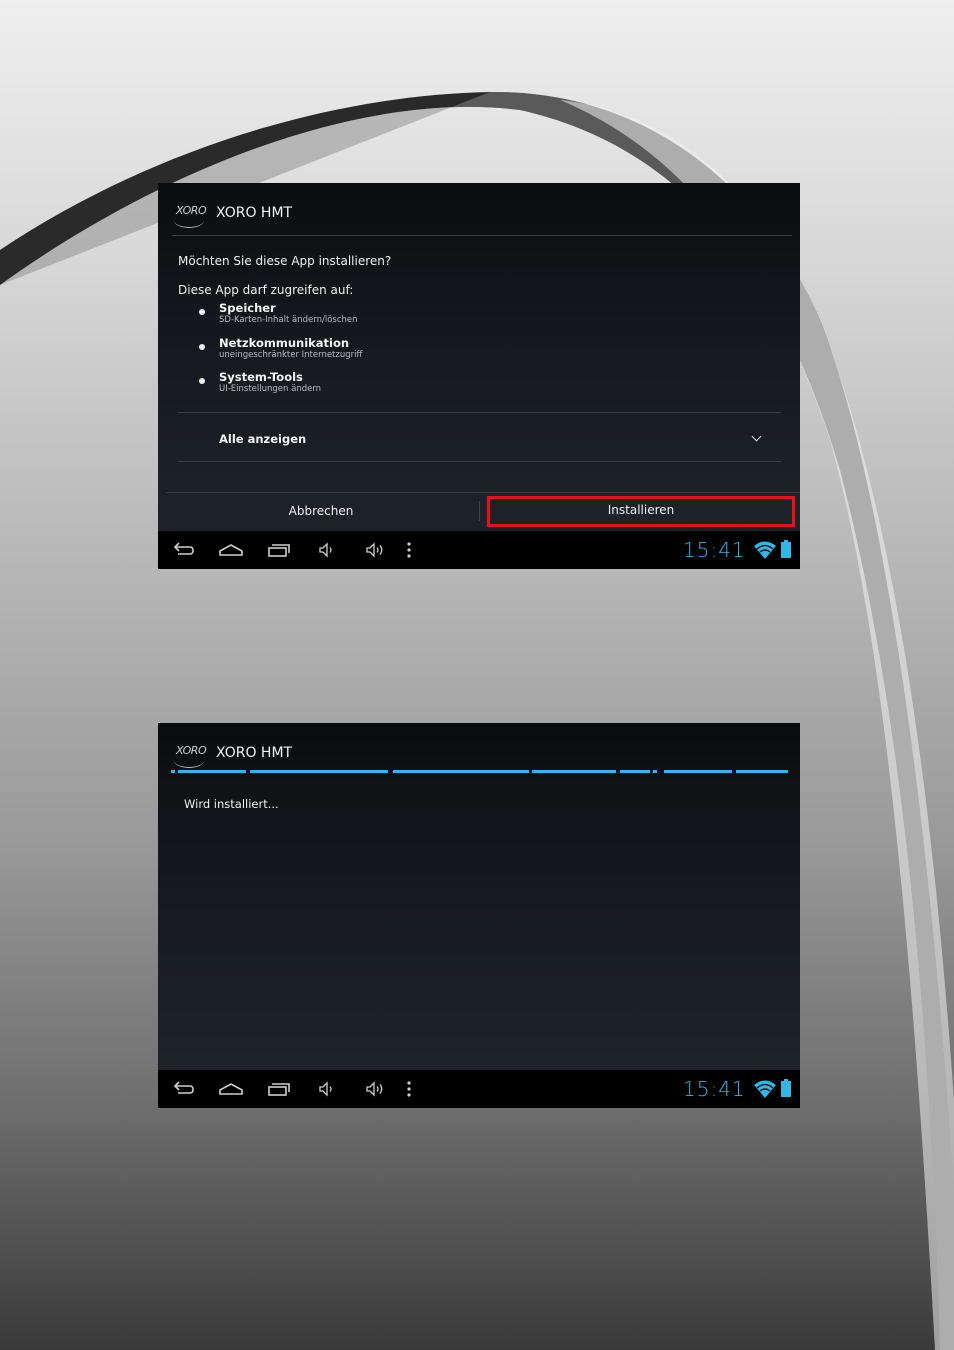  What do you see at coordinates (291, 355) in the screenshot?
I see `permission-desc: uneingeschränkter Internetzugriff` at bounding box center [291, 355].